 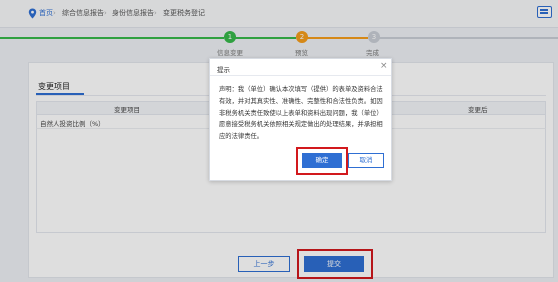 I want to click on close-icon: ×, so click(x=384, y=66).